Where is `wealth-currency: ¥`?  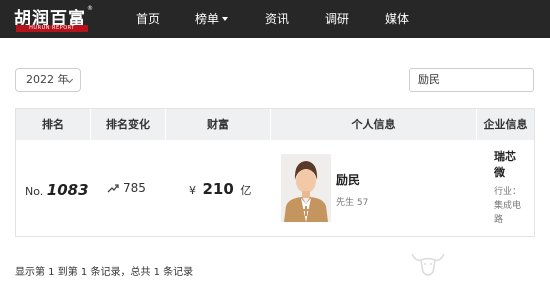
wealth-currency: ¥ is located at coordinates (192, 190).